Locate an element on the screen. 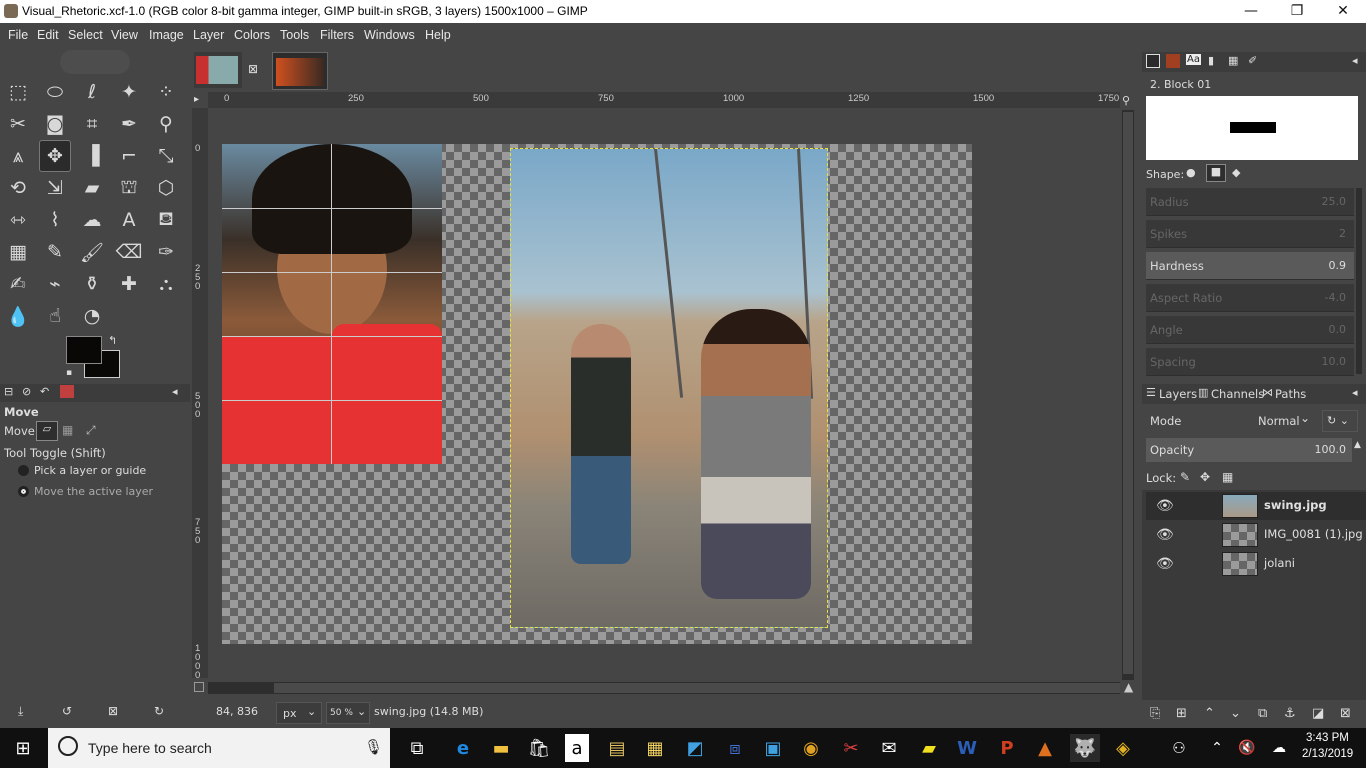 The height and width of the screenshot is (768, 1366). spikes-slider: Spikes 2 is located at coordinates (1250, 234).